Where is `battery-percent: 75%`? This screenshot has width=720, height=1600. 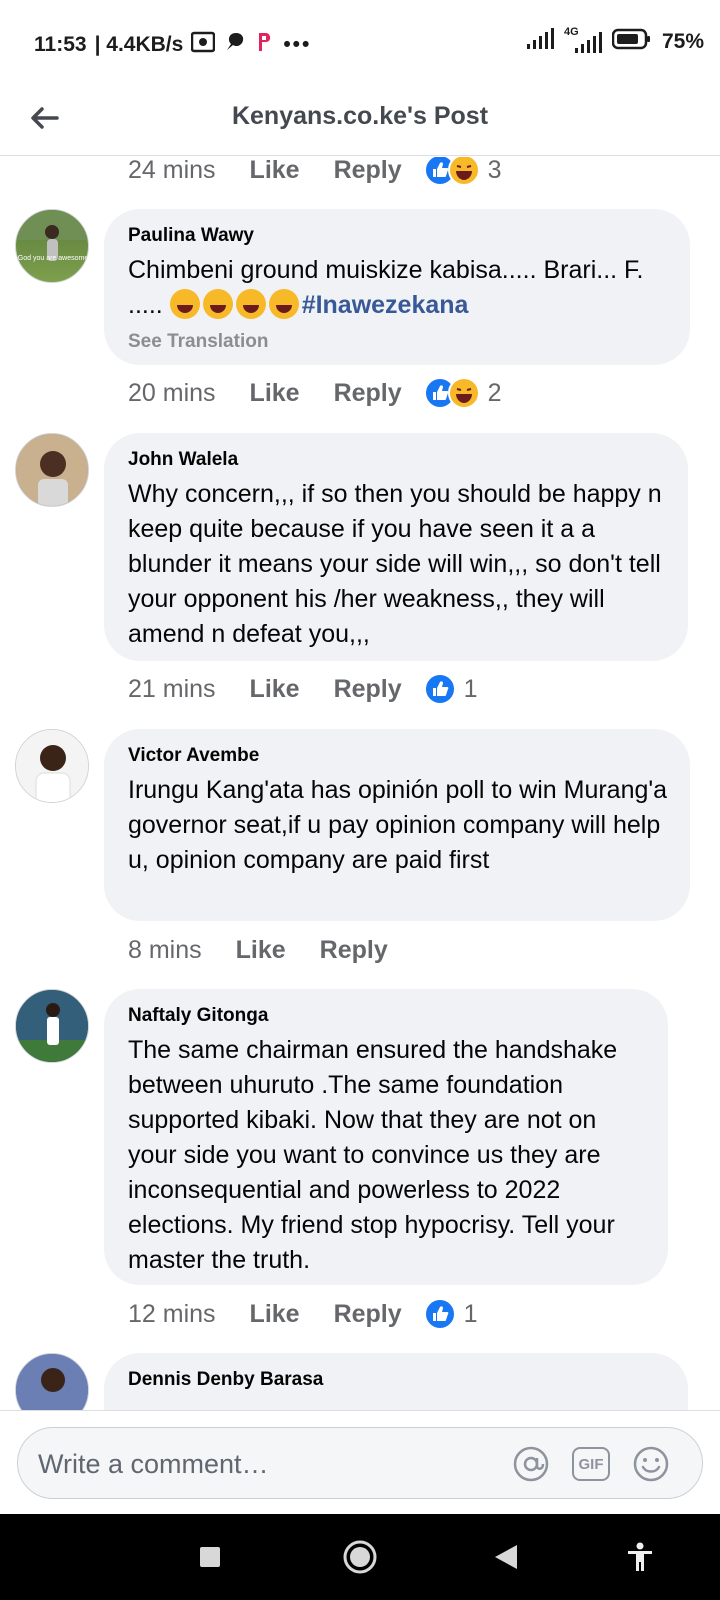
battery-percent: 75% is located at coordinates (682, 41).